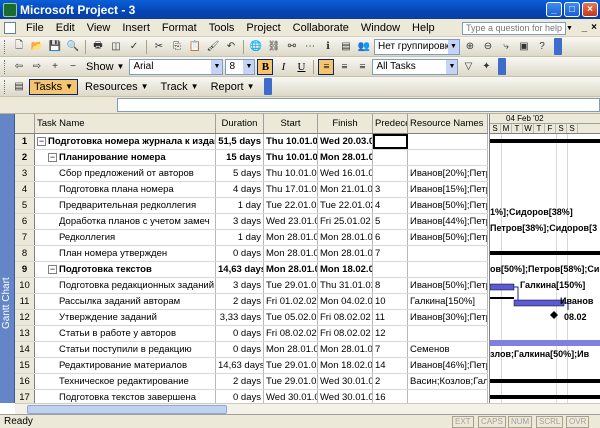 The image size is (600, 428). Describe the element at coordinates (240, 173) in the screenshot. I see `duration-cell: 5 days` at that location.